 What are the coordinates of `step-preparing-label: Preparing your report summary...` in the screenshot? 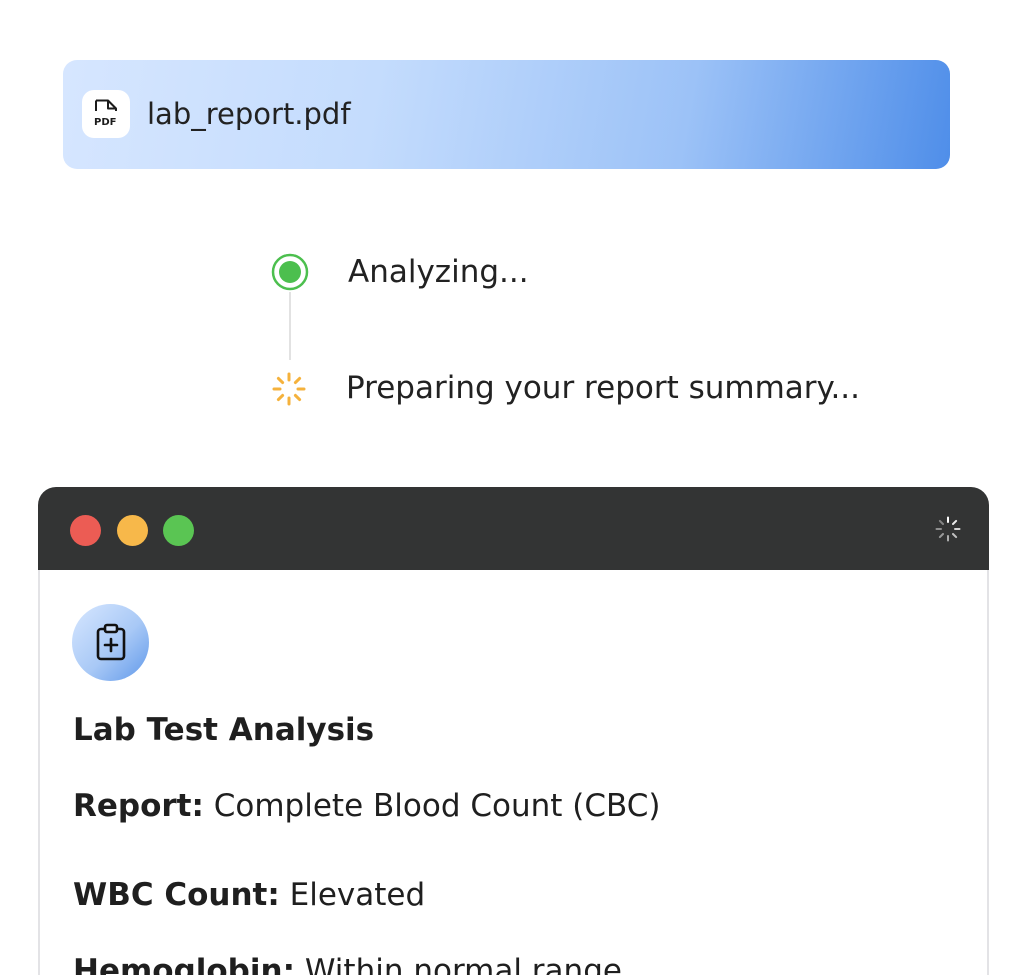 It's located at (603, 388).